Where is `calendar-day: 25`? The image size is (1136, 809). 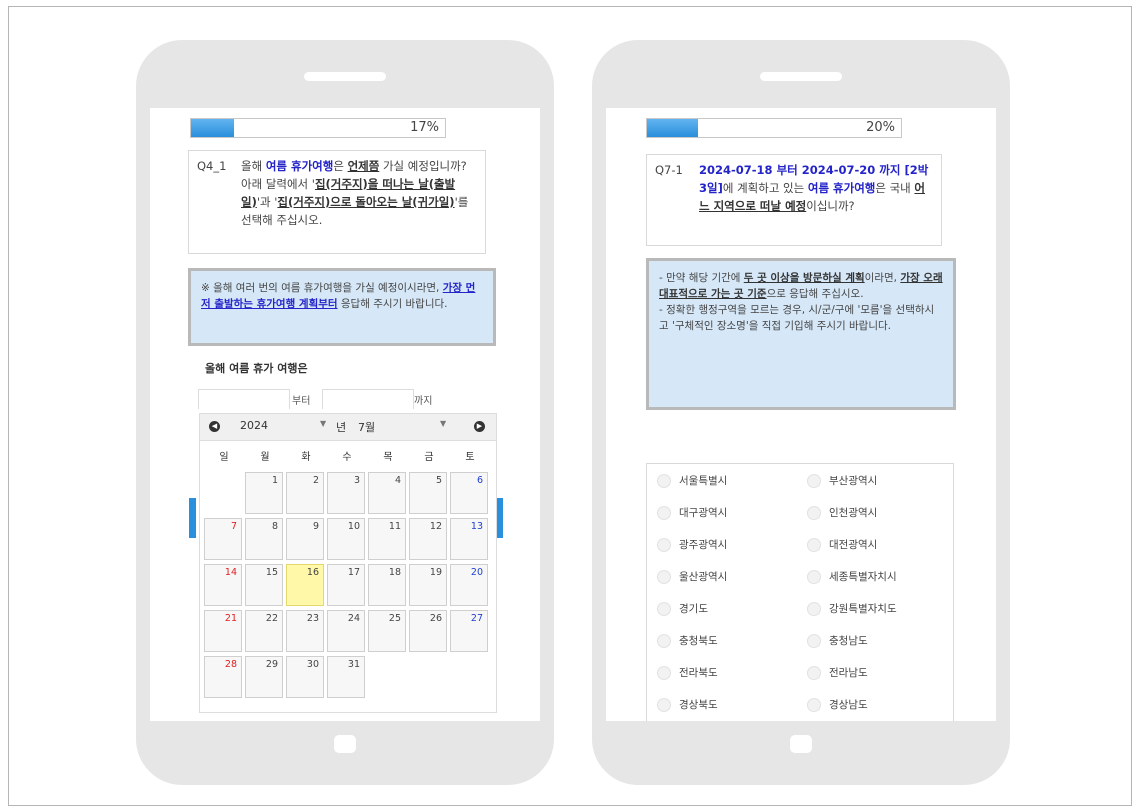 calendar-day: 25 is located at coordinates (387, 631).